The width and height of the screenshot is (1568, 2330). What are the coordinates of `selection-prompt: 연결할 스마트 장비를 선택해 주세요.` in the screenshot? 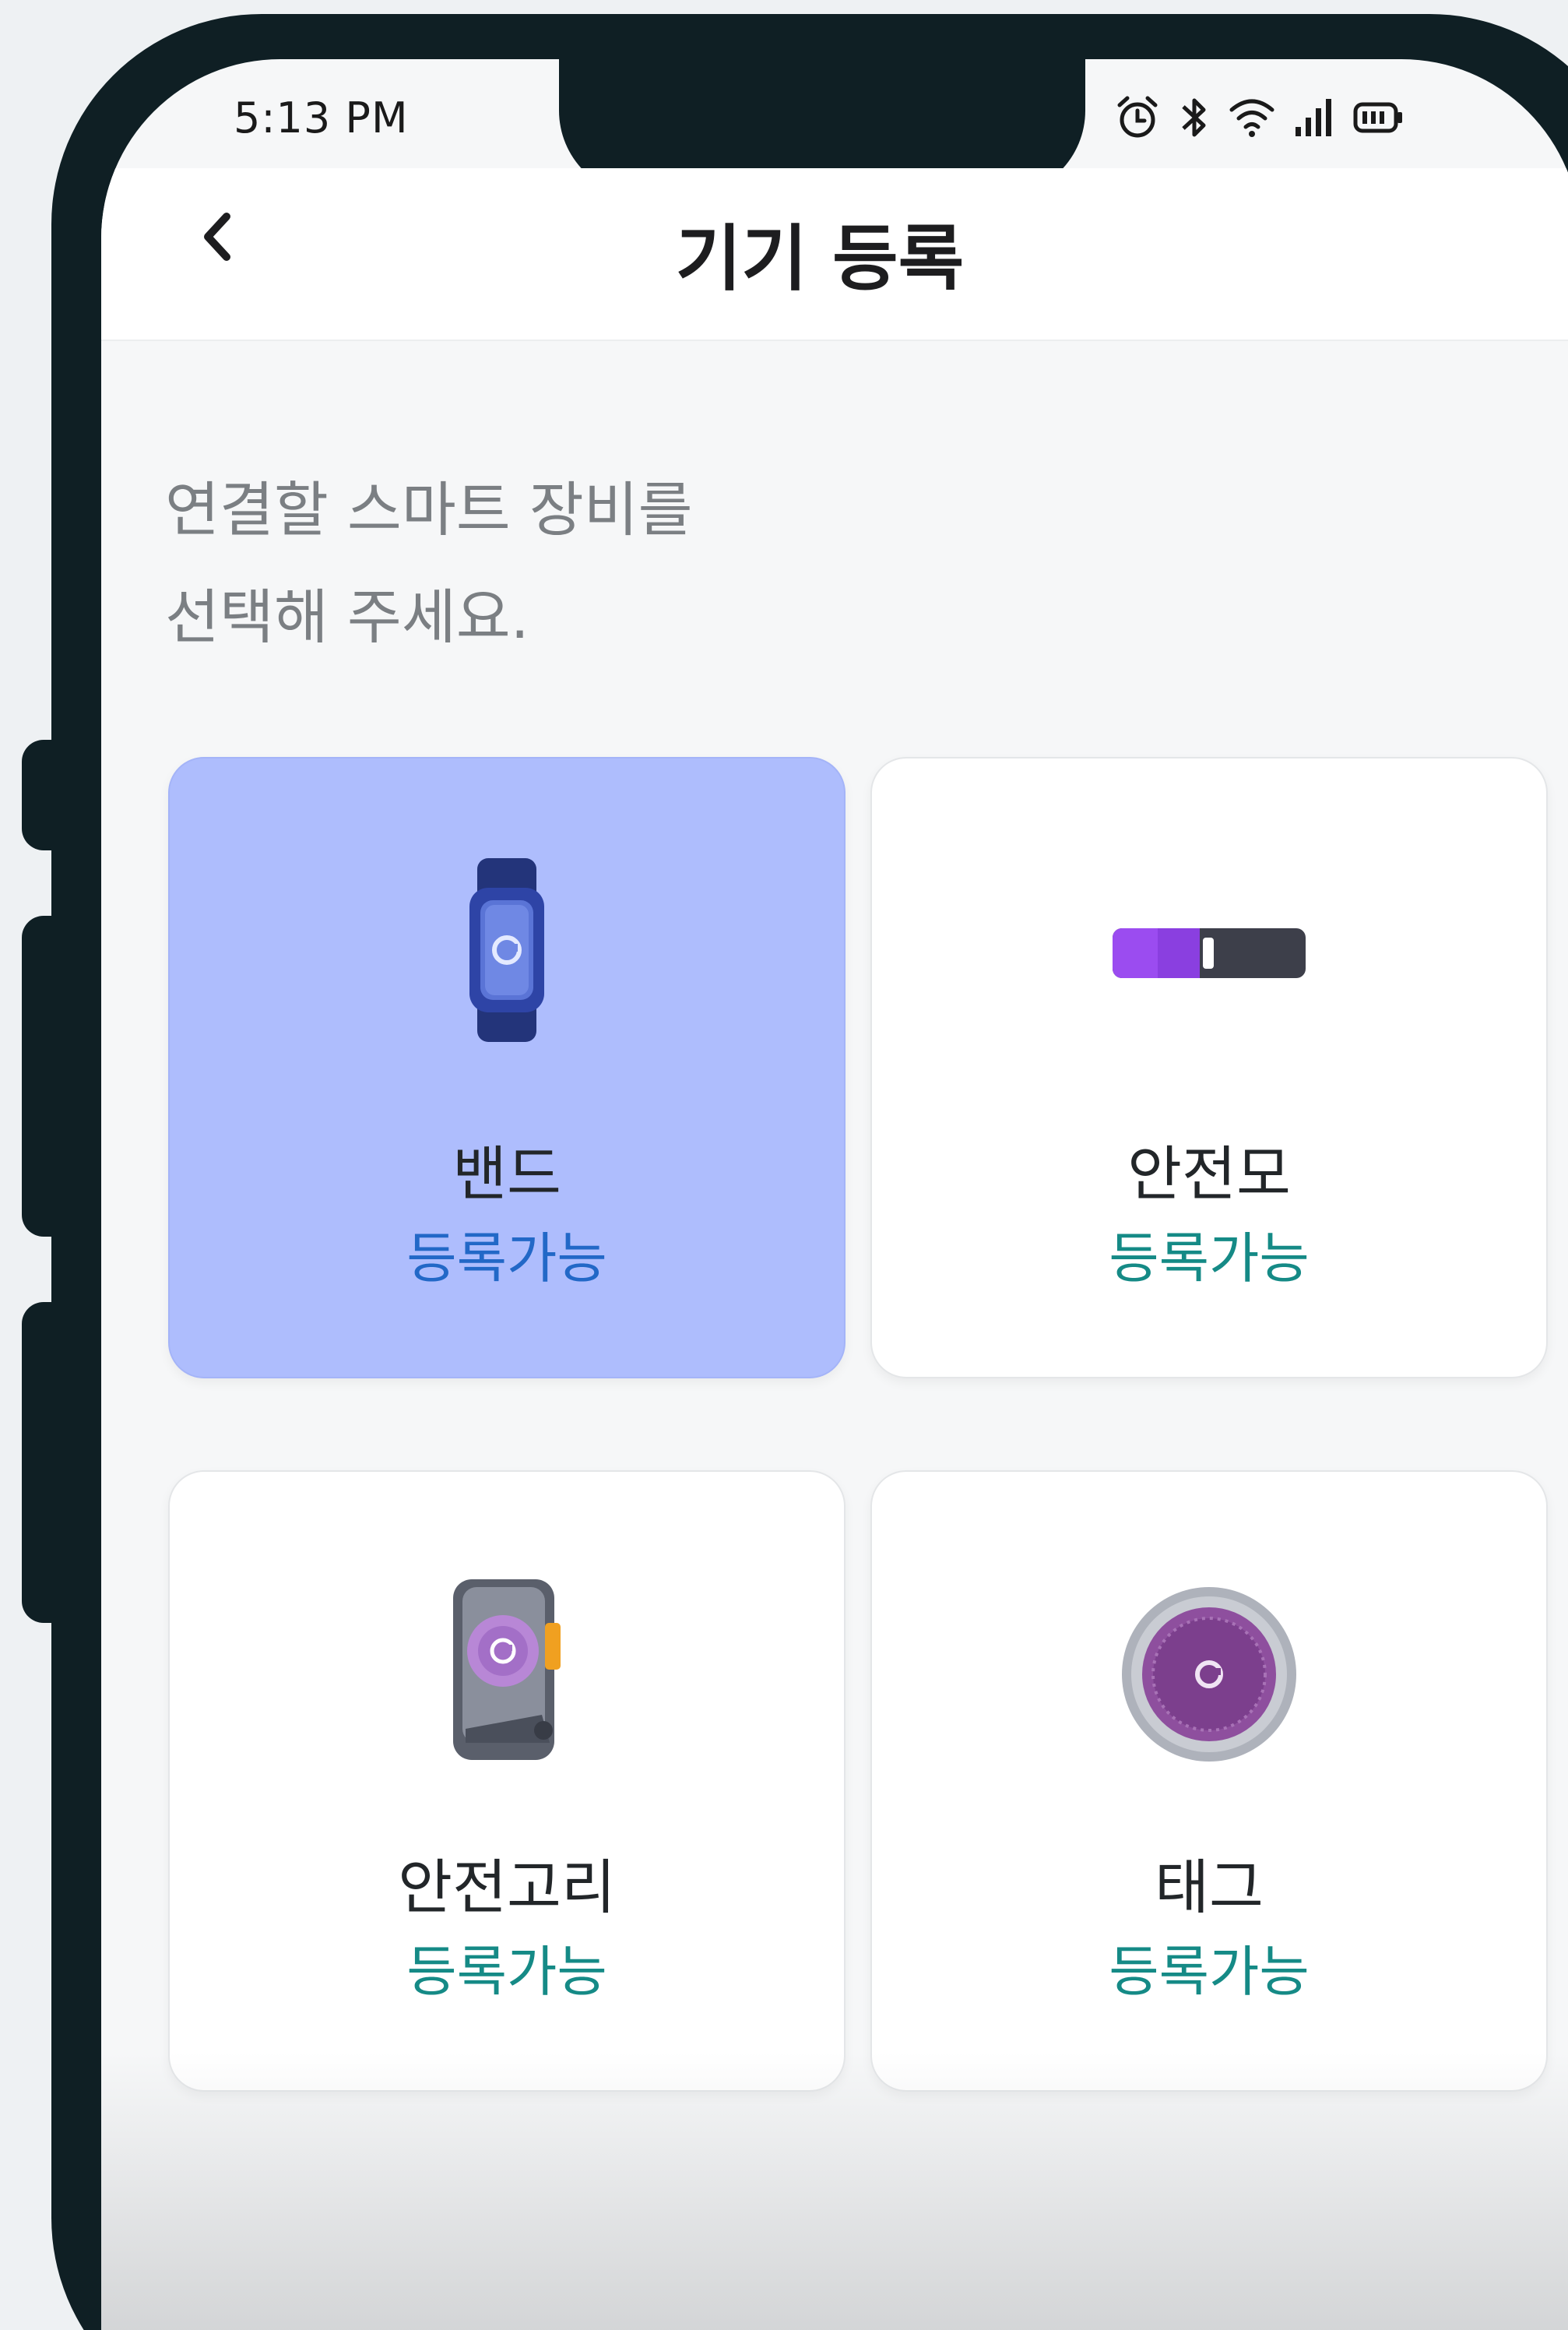 It's located at (632, 563).